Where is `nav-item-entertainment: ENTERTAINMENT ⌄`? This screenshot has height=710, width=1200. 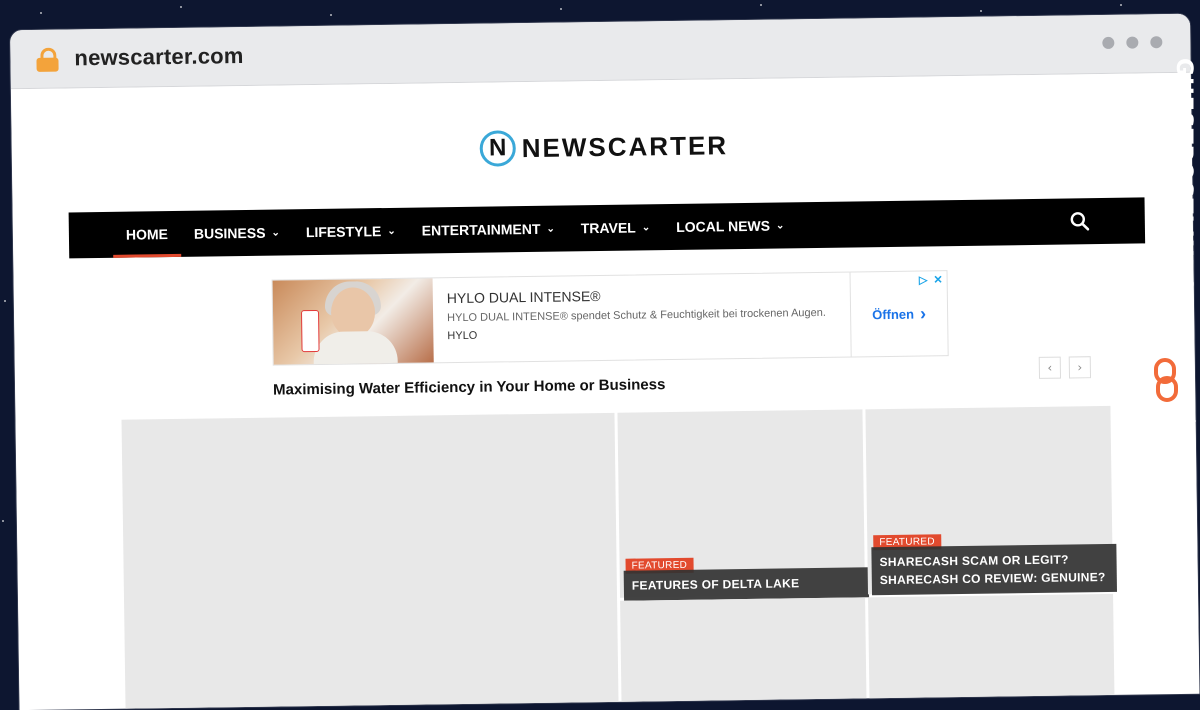 nav-item-entertainment: ENTERTAINMENT ⌄ is located at coordinates (488, 229).